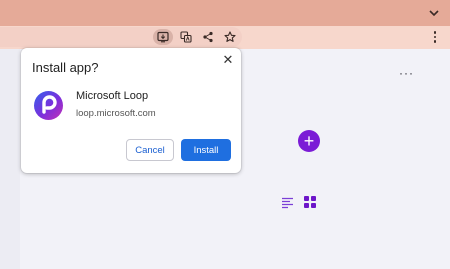 This screenshot has height=269, width=450. Describe the element at coordinates (406, 73) in the screenshot. I see `more-options-icon: ···` at that location.